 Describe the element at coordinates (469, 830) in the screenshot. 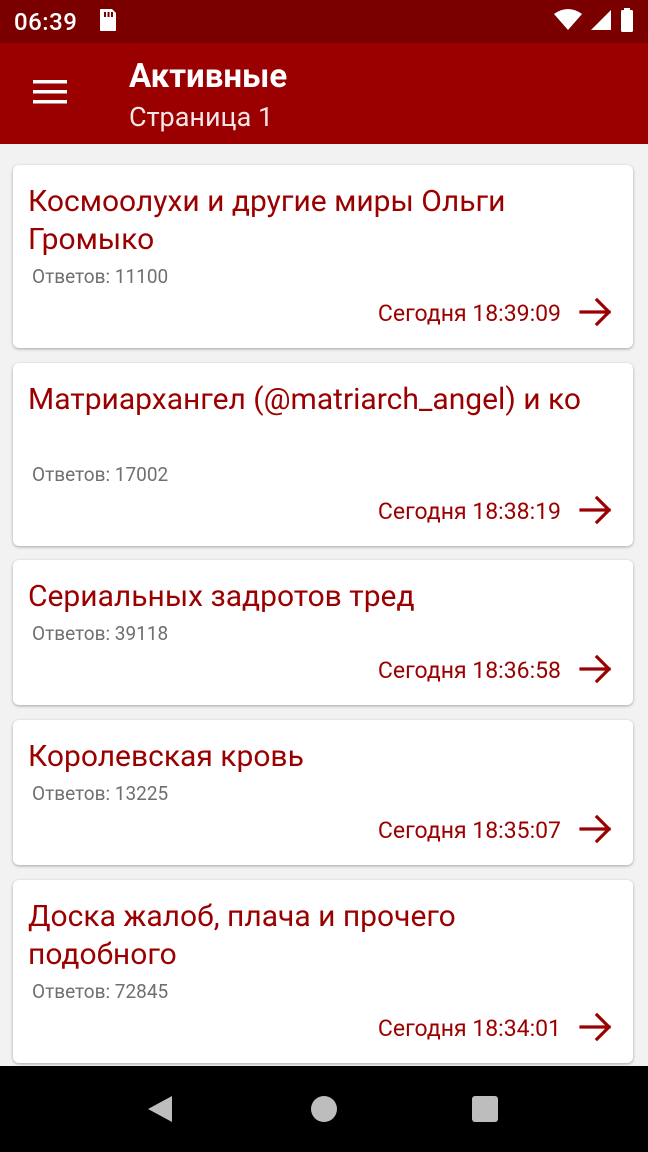

I see `thread-time: Сегодня 18:35:07` at that location.